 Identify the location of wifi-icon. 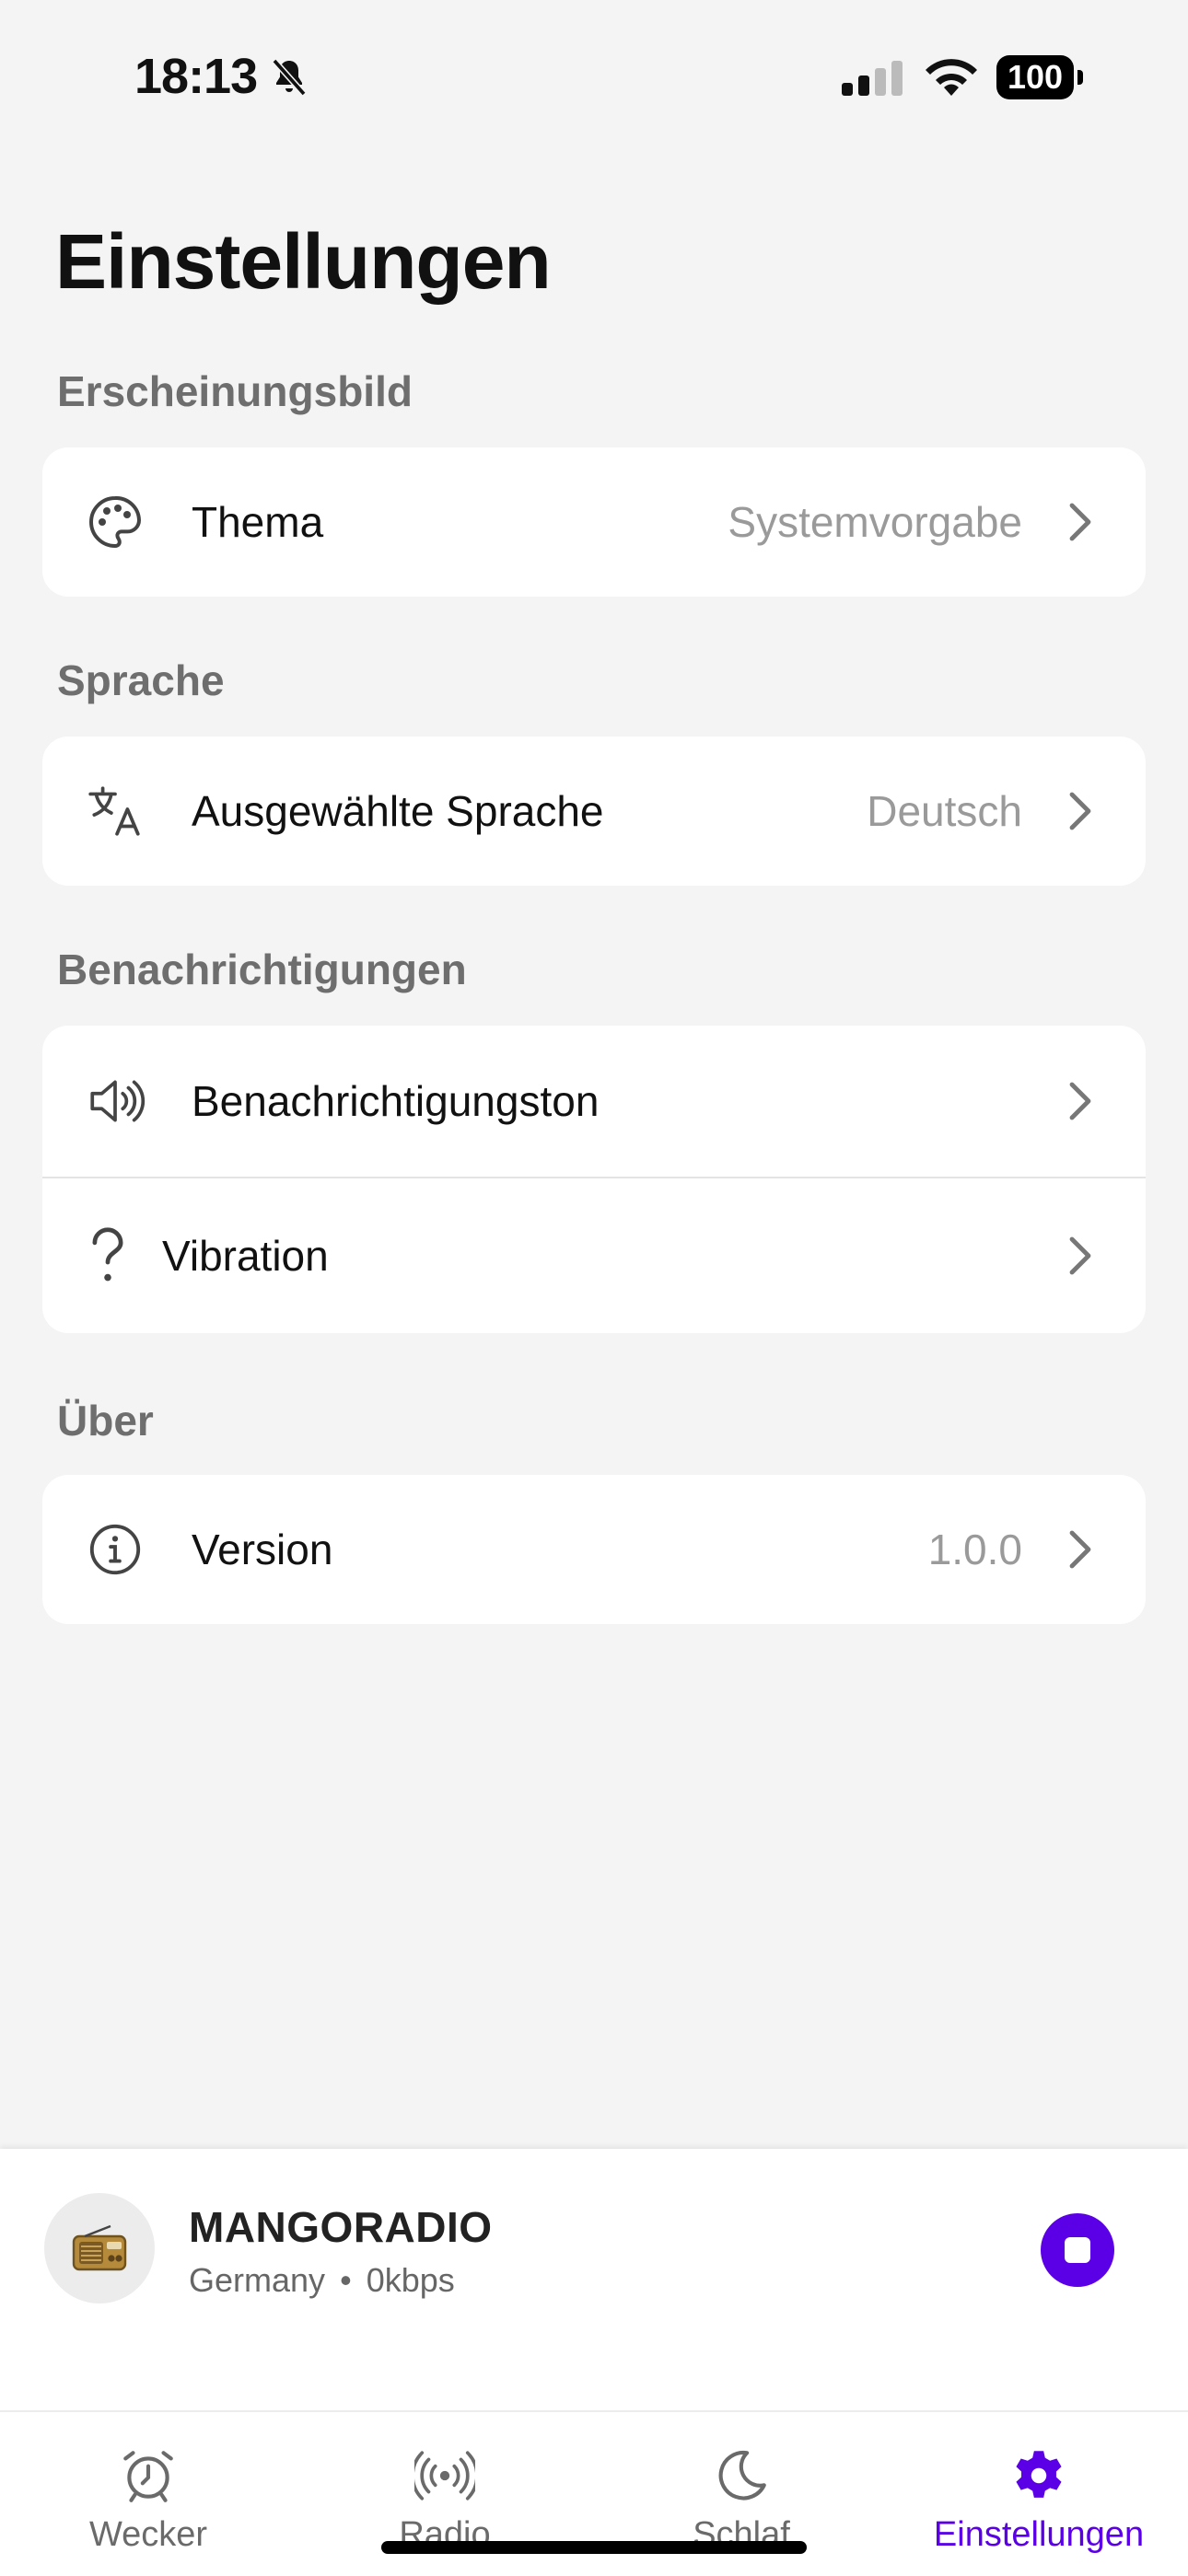
(951, 79).